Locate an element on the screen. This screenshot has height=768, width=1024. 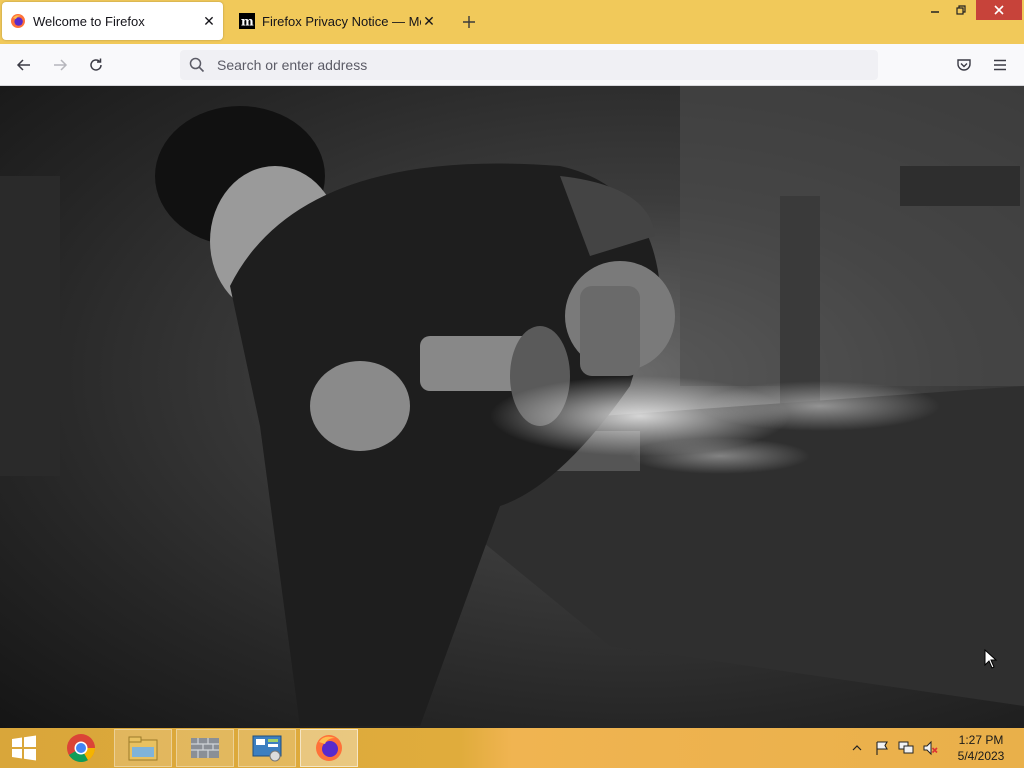
minimize-icon is located at coordinates (935, 12).